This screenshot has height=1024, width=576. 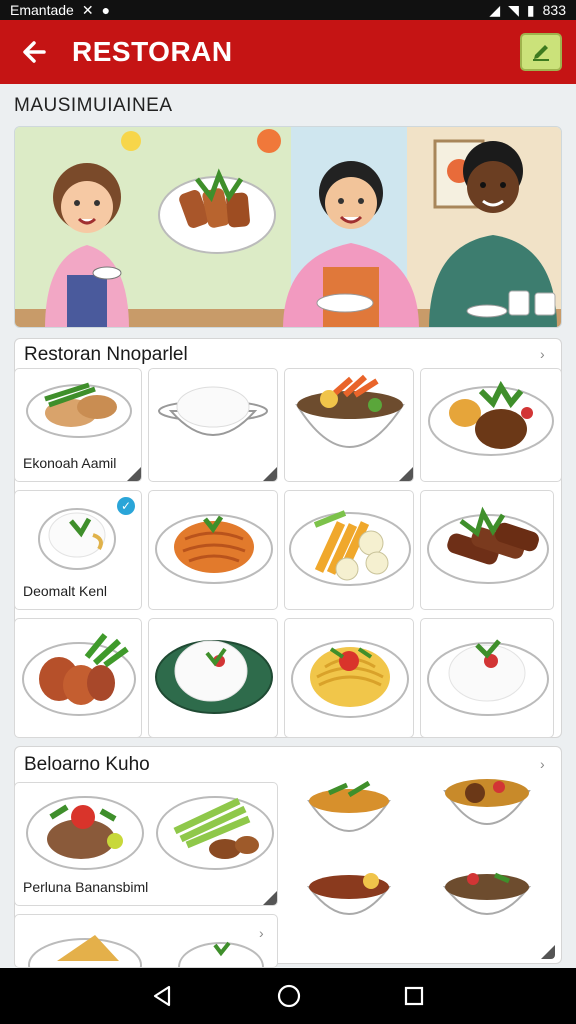 What do you see at coordinates (78, 425) in the screenshot?
I see `dish-tile: Ekonoah Aamil` at bounding box center [78, 425].